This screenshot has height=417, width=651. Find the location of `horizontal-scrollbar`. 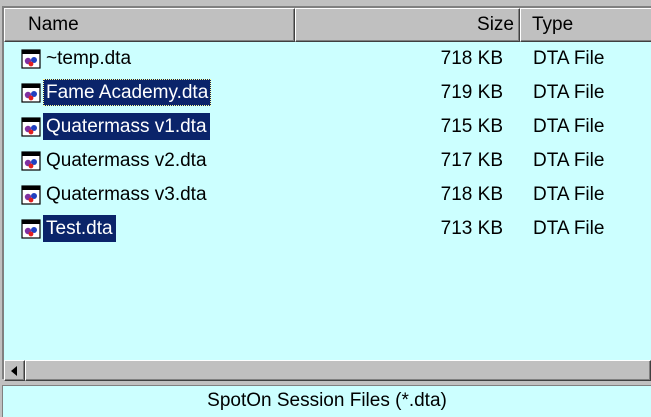

horizontal-scrollbar is located at coordinates (327, 370).